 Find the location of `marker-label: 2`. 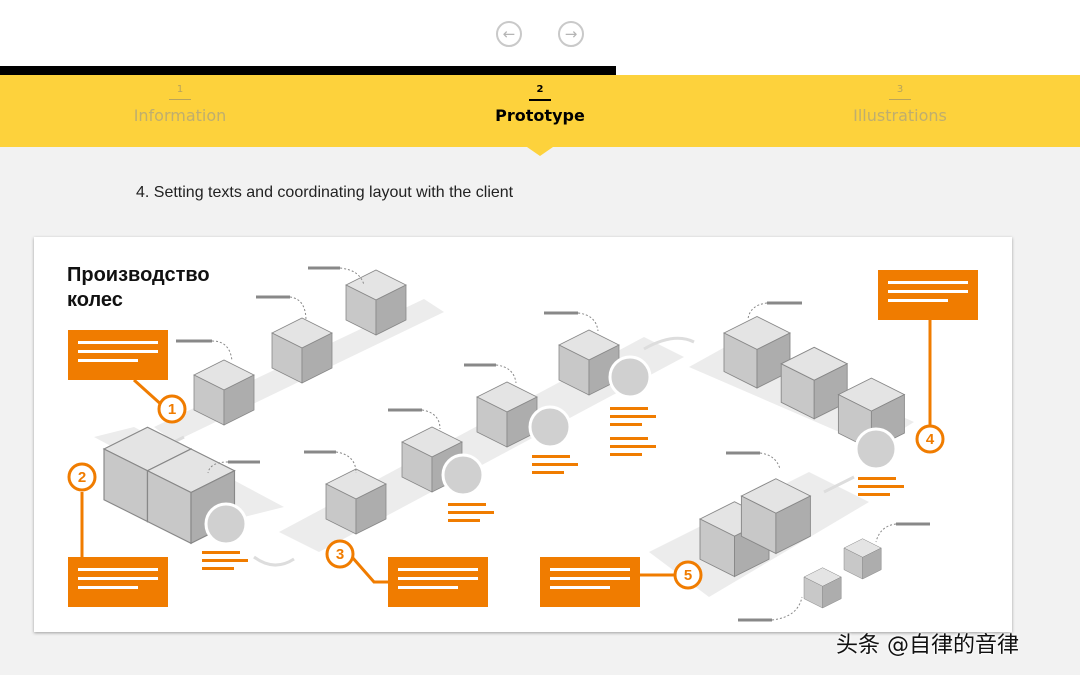

marker-label: 2 is located at coordinates (82, 477).